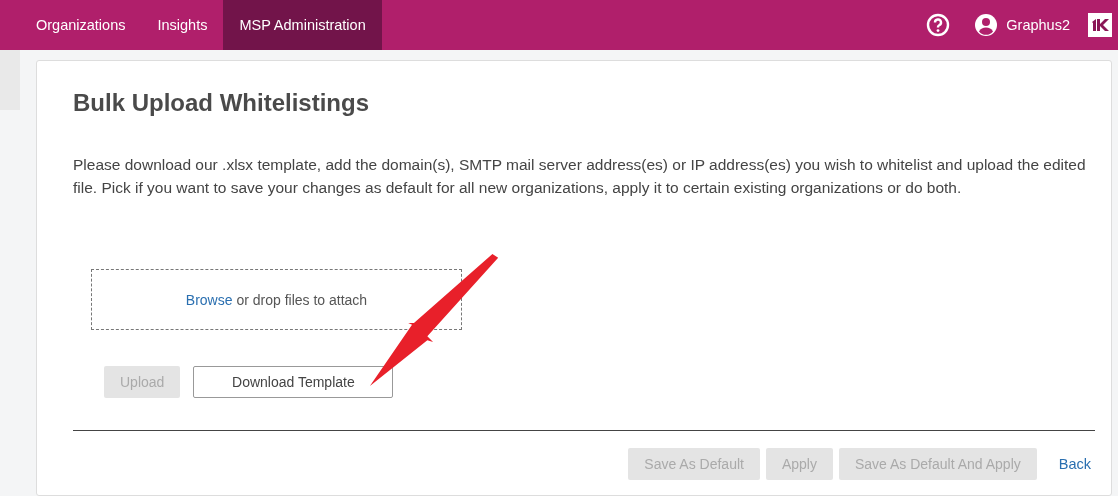  I want to click on back-link: Back, so click(1074, 464).